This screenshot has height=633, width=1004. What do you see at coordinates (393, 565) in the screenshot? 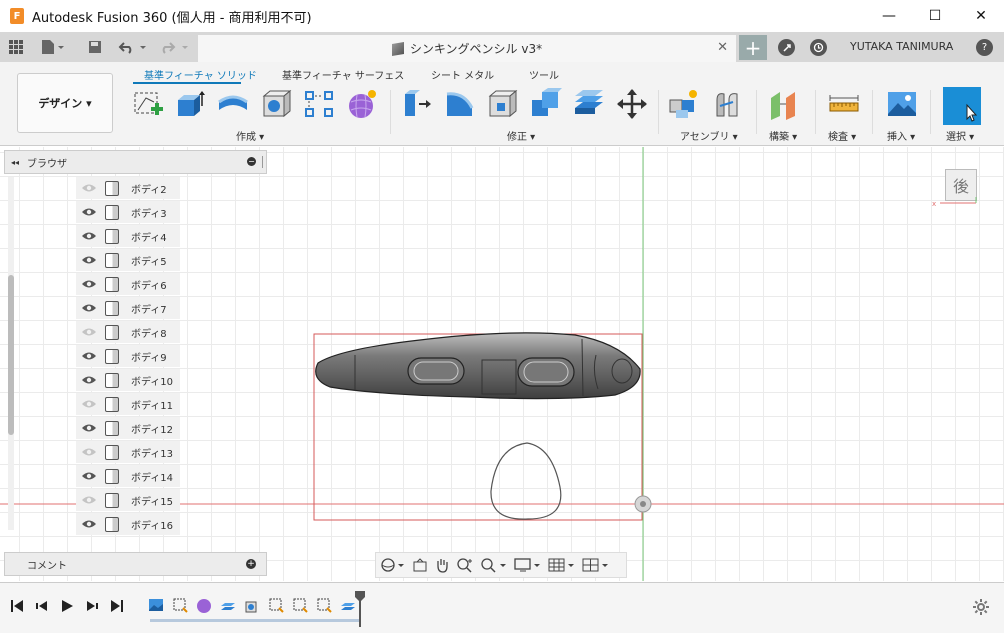
I see `orbit-icon` at bounding box center [393, 565].